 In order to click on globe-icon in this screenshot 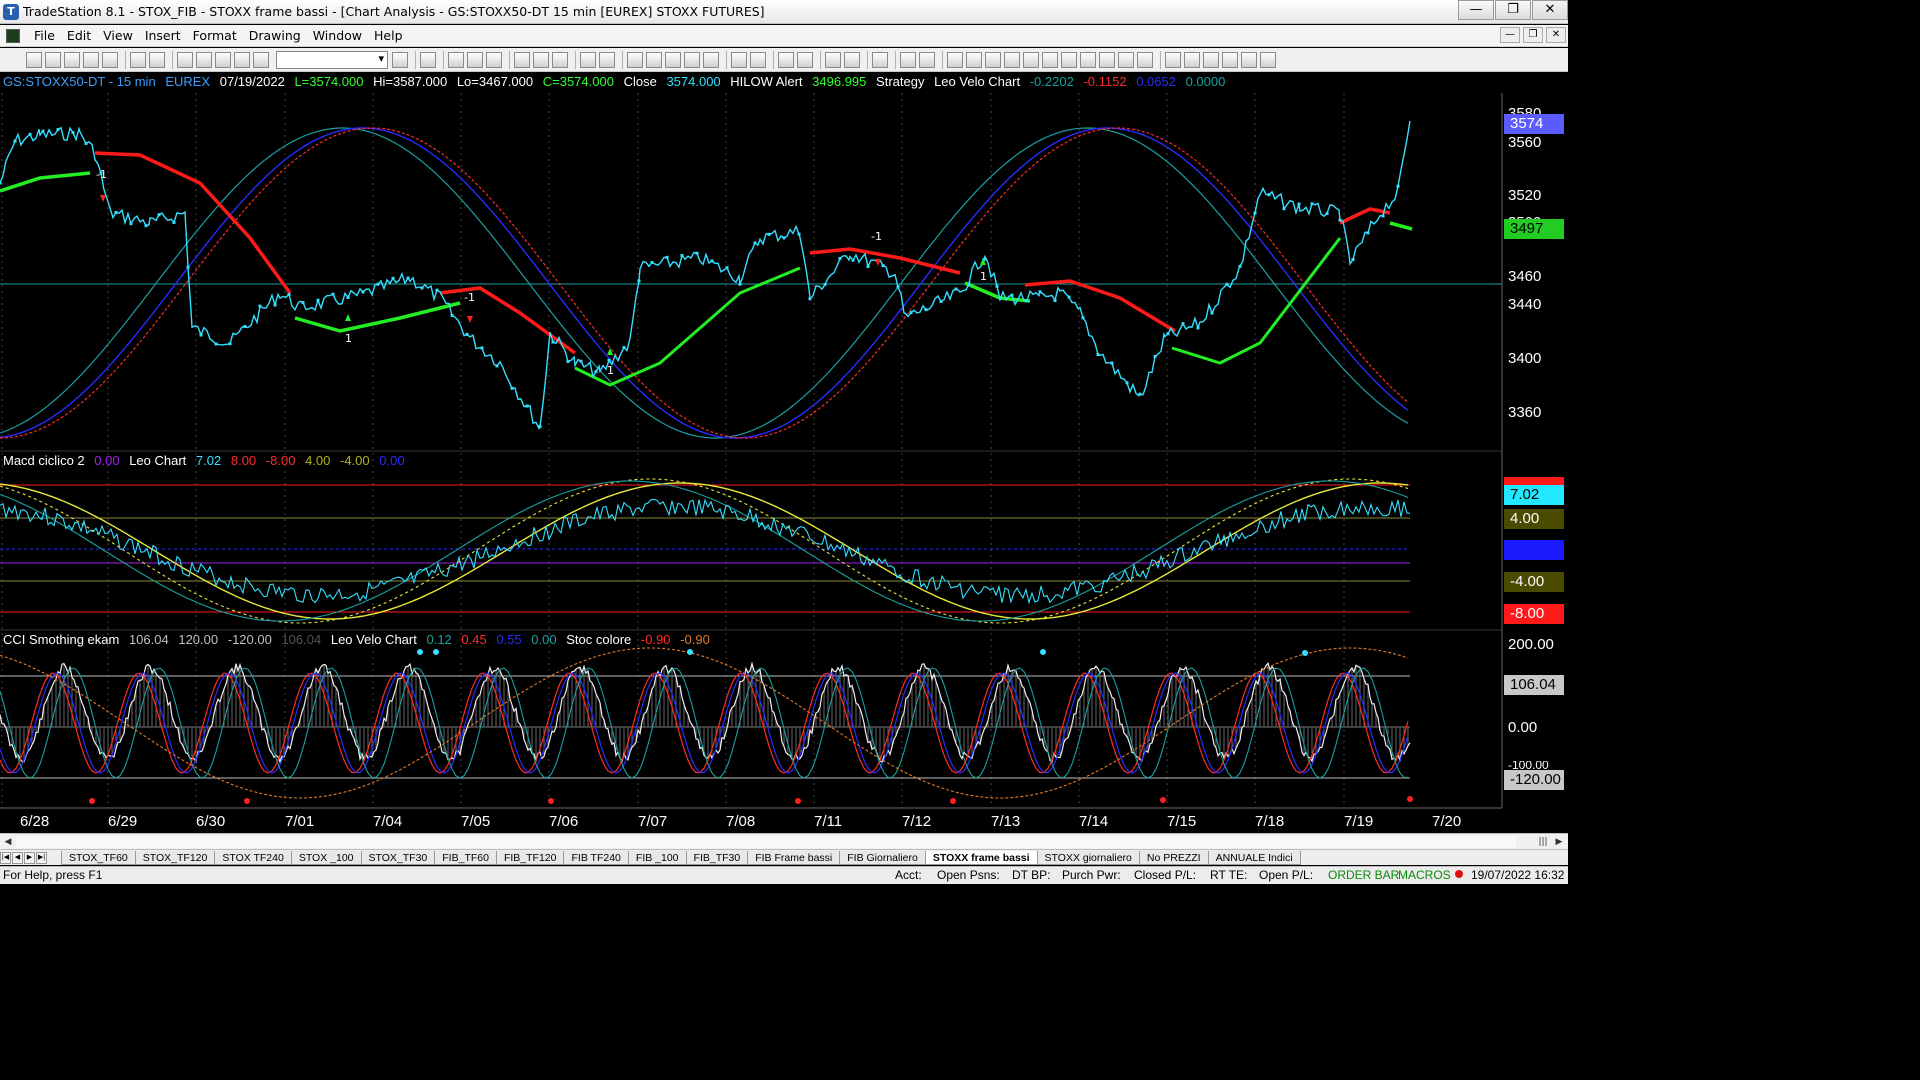, I will do `click(261, 59)`.